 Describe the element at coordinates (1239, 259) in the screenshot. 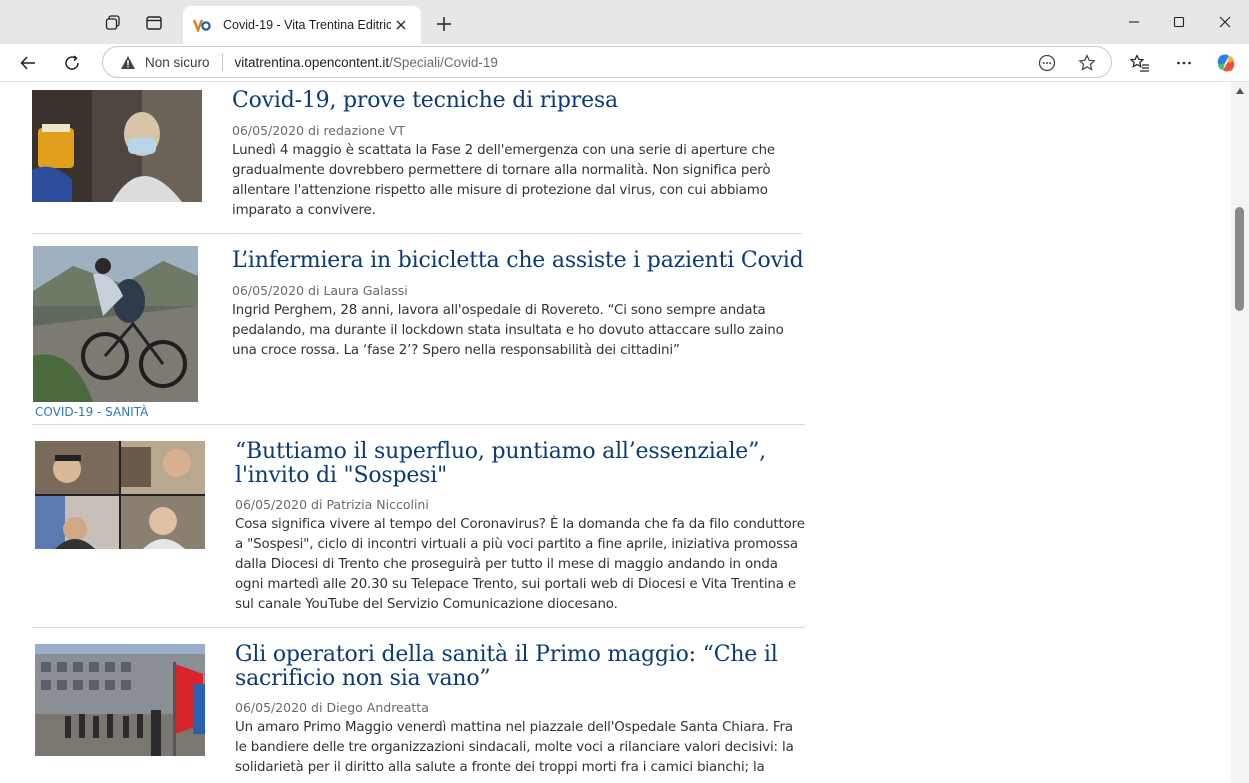

I see `scrollbar-thumb` at that location.